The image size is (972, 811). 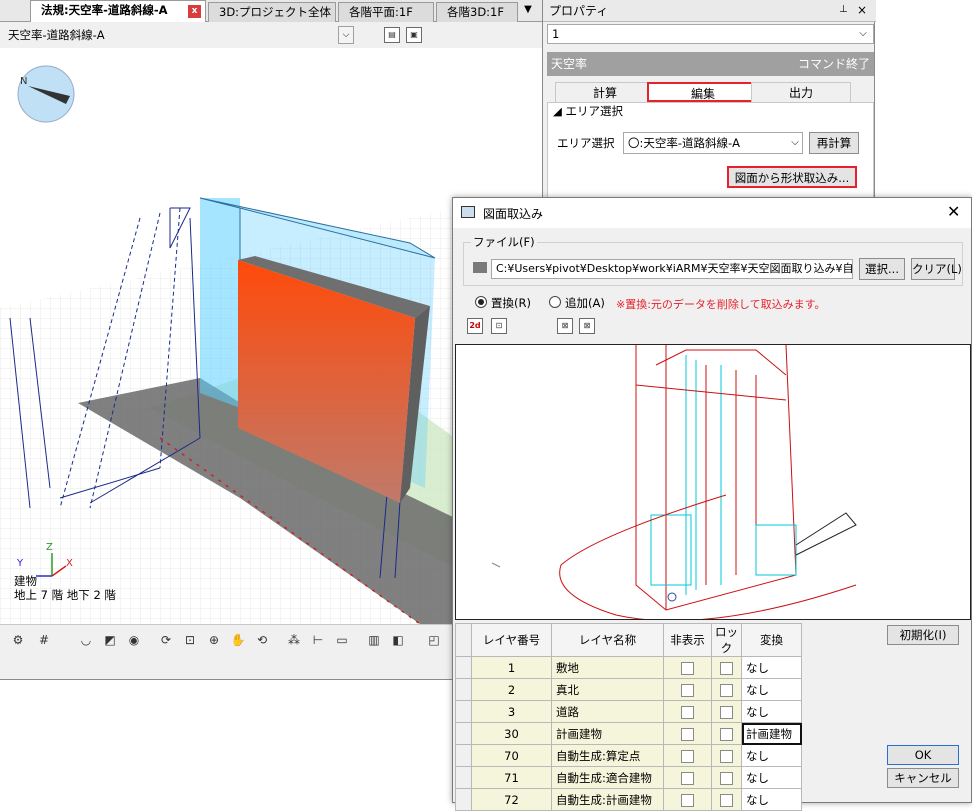 I want to click on table-row: 30 計画建物 計画建物, so click(x=628, y=733).